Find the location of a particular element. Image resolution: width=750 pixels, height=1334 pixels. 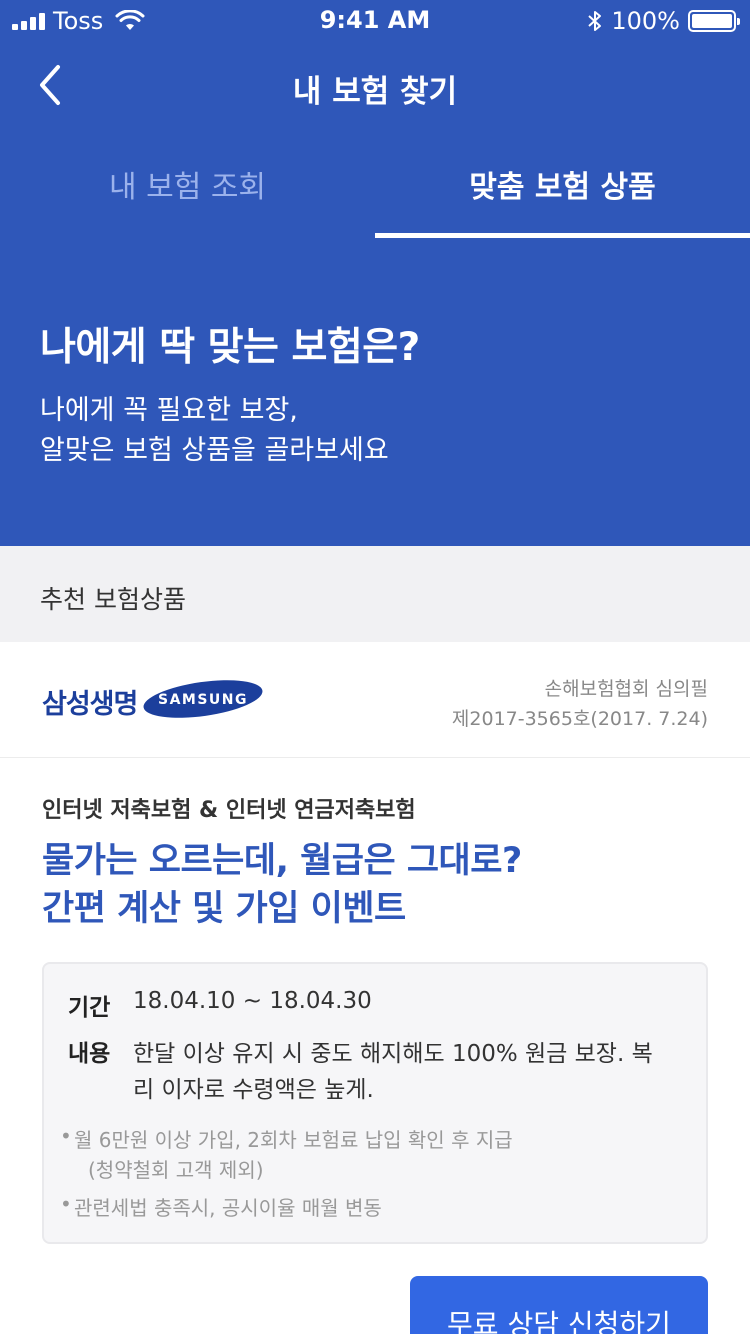

active-tab-indicator is located at coordinates (562, 235).